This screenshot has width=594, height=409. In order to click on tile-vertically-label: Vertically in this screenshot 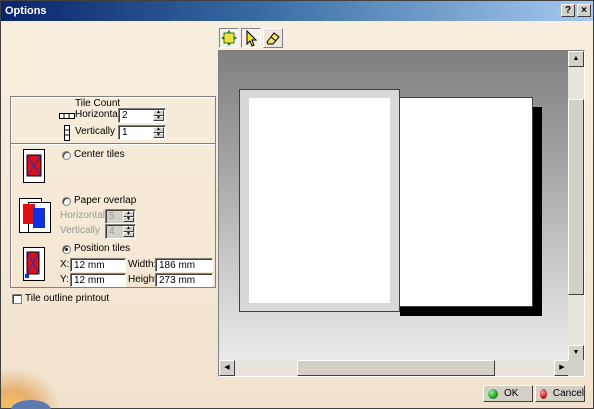, I will do `click(95, 131)`.